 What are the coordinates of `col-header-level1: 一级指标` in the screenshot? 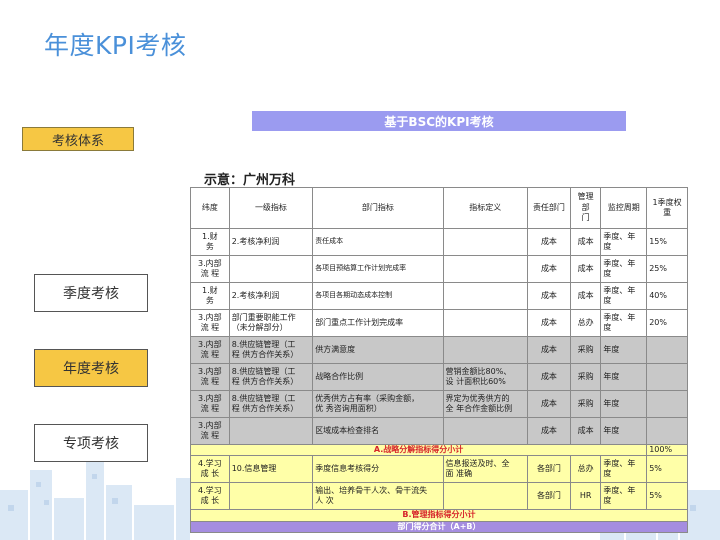 It's located at (271, 208).